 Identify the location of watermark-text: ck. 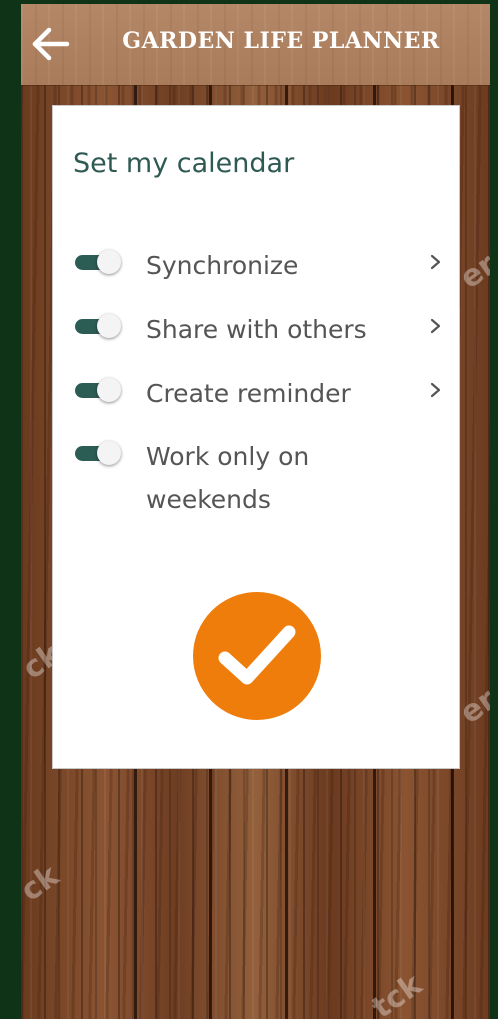
(43, 883).